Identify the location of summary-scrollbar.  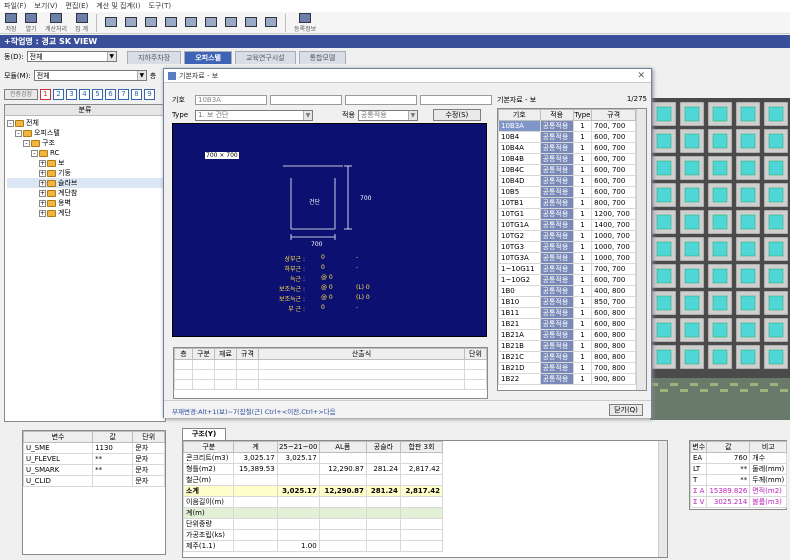
(662, 499).